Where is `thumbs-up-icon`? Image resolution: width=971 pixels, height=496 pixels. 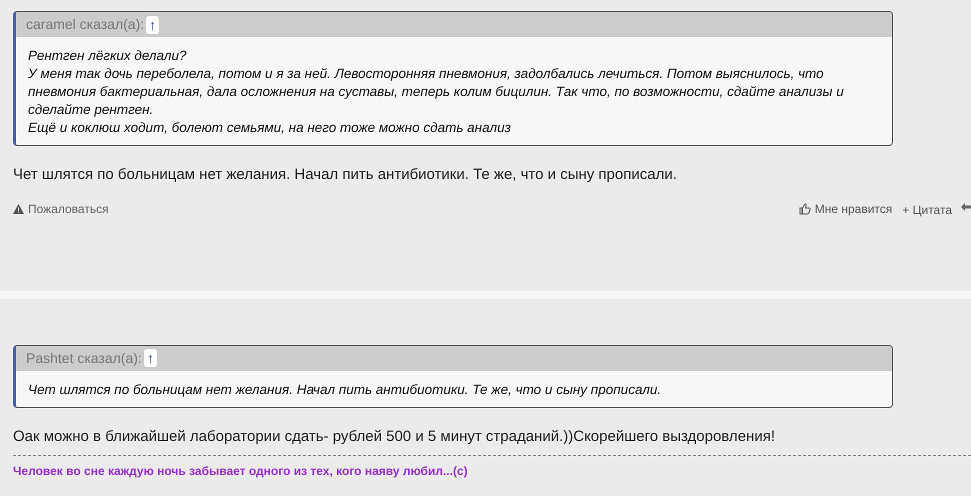 thumbs-up-icon is located at coordinates (804, 208).